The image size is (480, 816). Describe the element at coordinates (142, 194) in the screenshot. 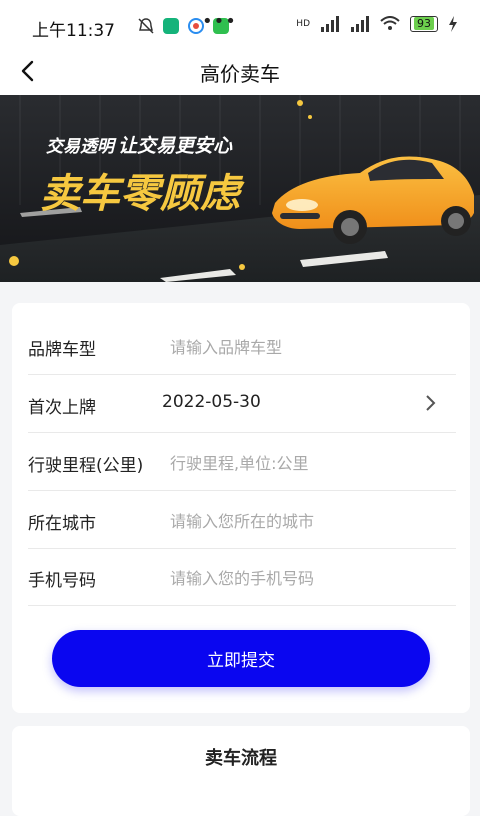

I see `banner-headline: 卖车零顾虑` at that location.